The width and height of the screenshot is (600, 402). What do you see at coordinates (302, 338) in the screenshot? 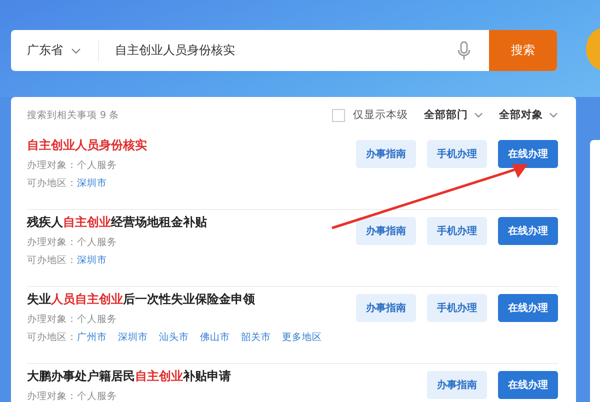
I see `region-link: 更多地区` at bounding box center [302, 338].